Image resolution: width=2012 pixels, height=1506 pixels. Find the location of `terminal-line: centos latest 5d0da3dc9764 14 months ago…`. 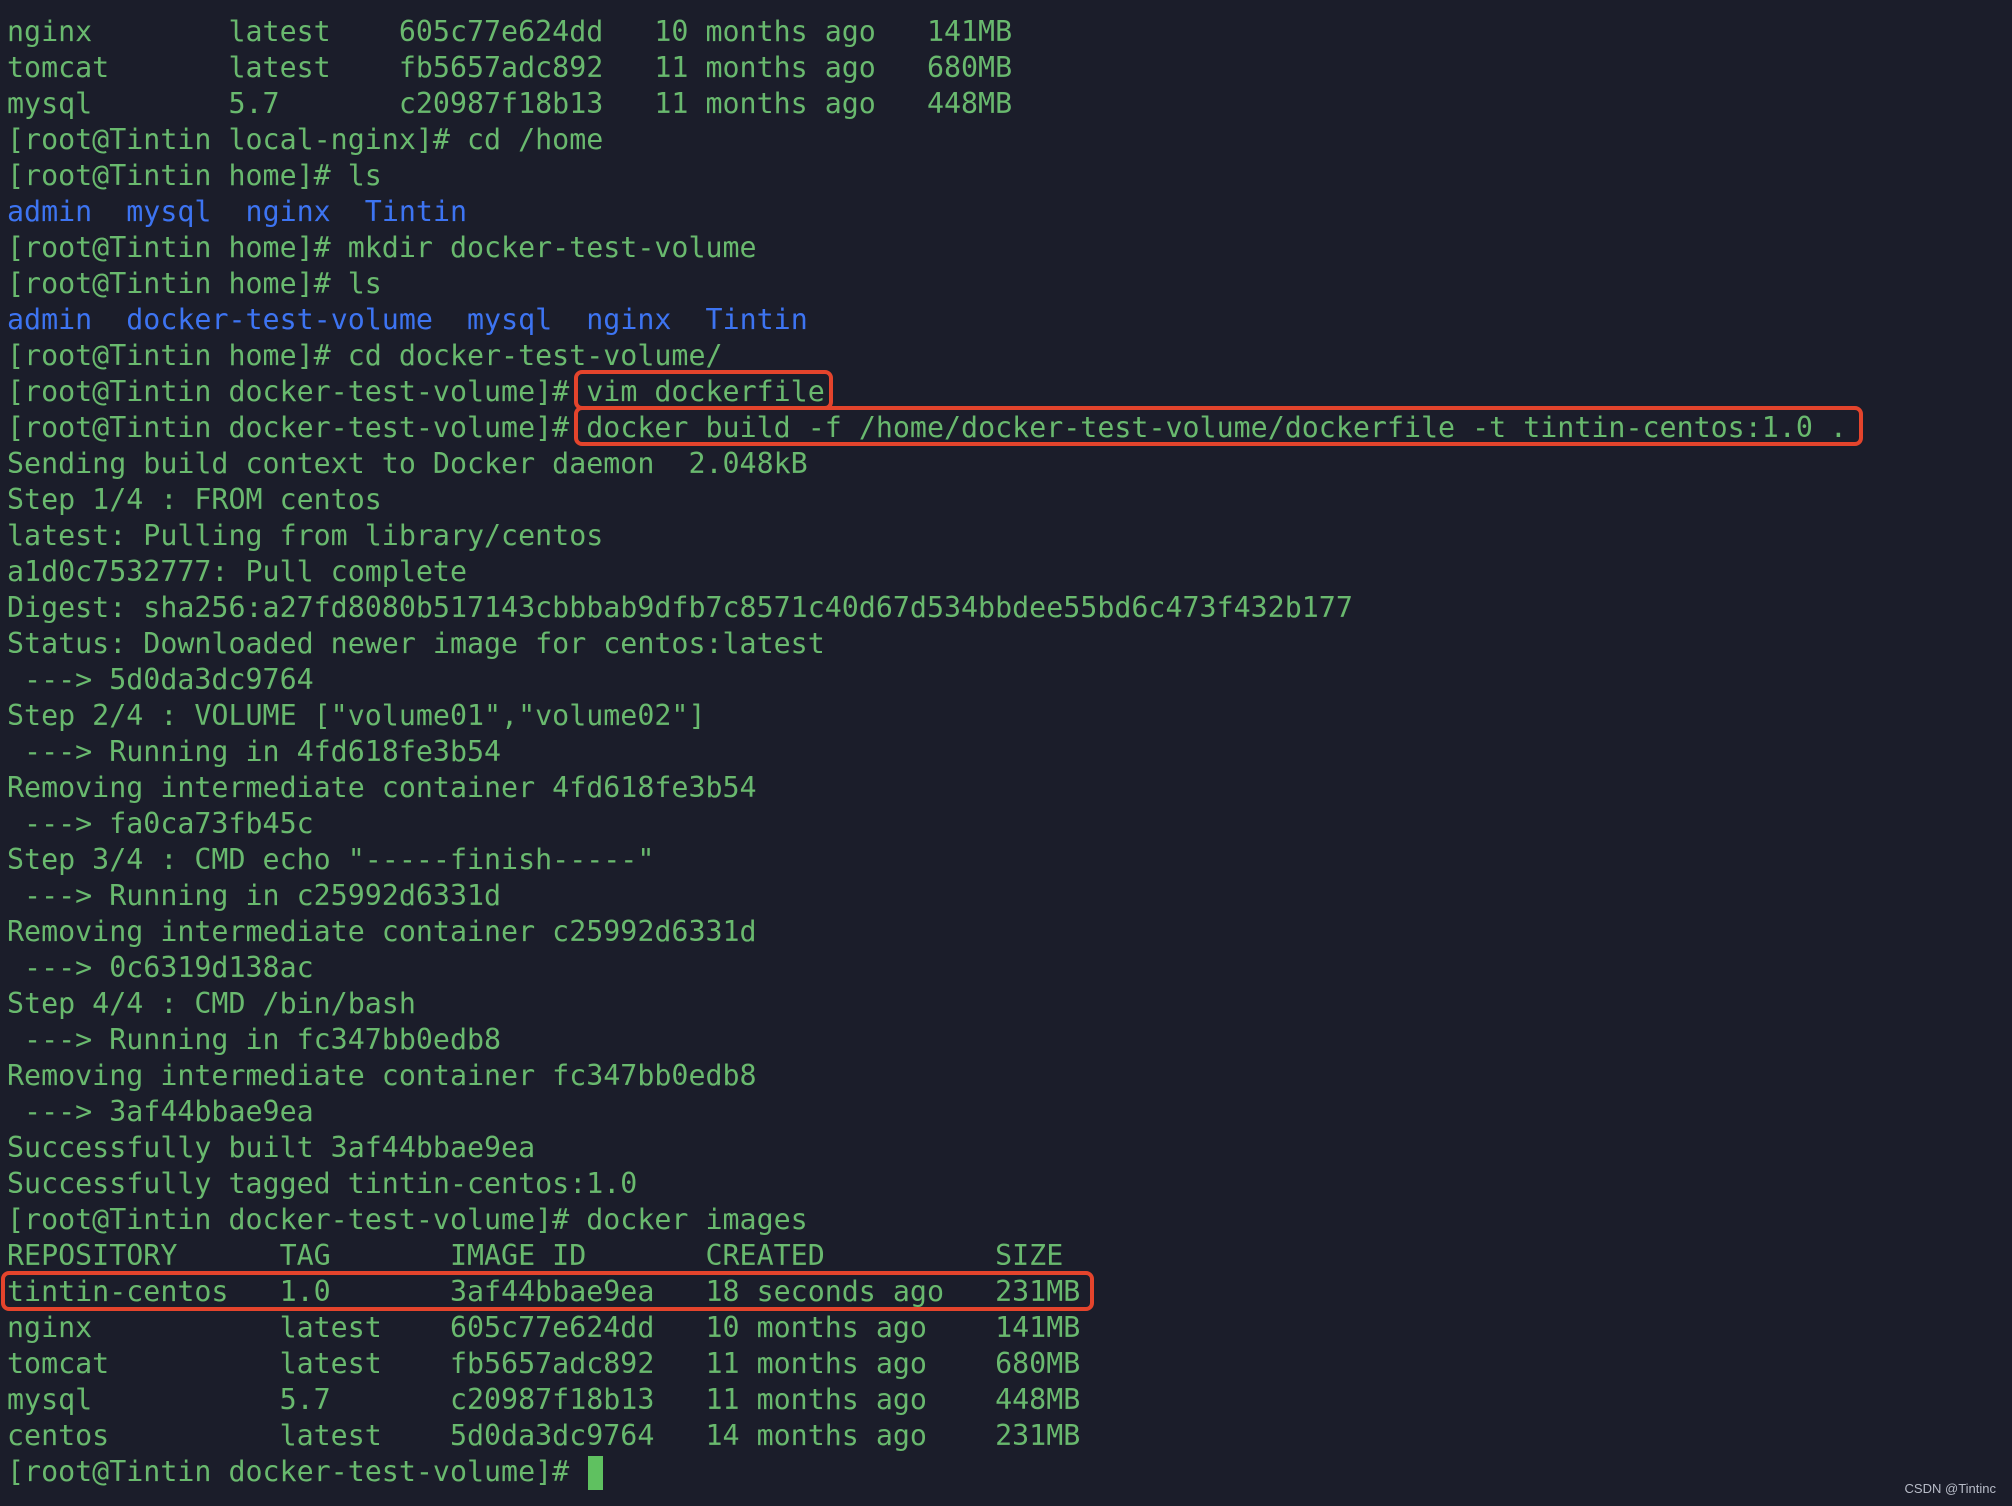

terminal-line: centos latest 5d0da3dc9764 14 months ago… is located at coordinates (544, 1435).